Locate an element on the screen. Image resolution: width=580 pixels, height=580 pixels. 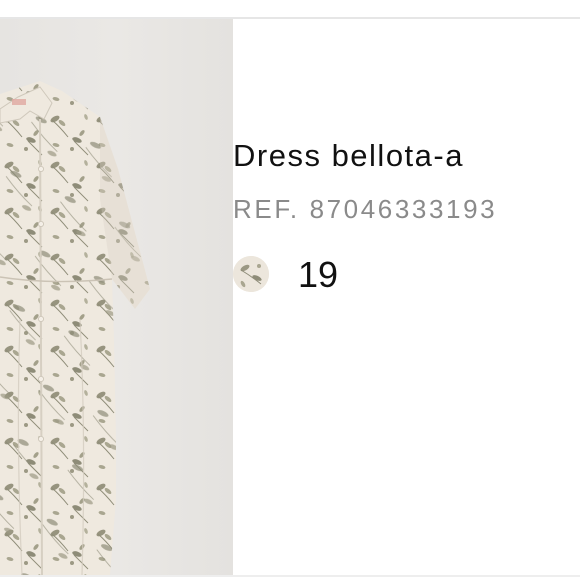
color-swatch-icon is located at coordinates (251, 274).